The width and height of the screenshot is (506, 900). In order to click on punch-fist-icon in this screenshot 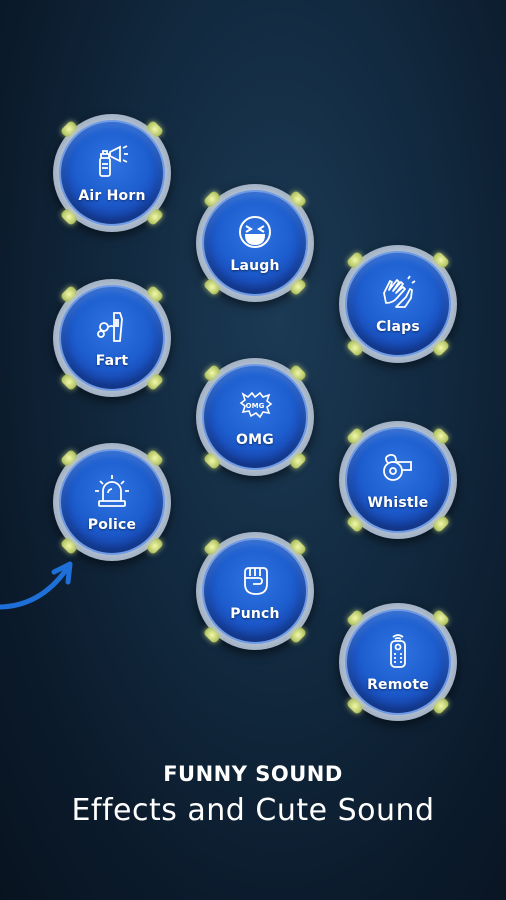, I will do `click(256, 581)`.